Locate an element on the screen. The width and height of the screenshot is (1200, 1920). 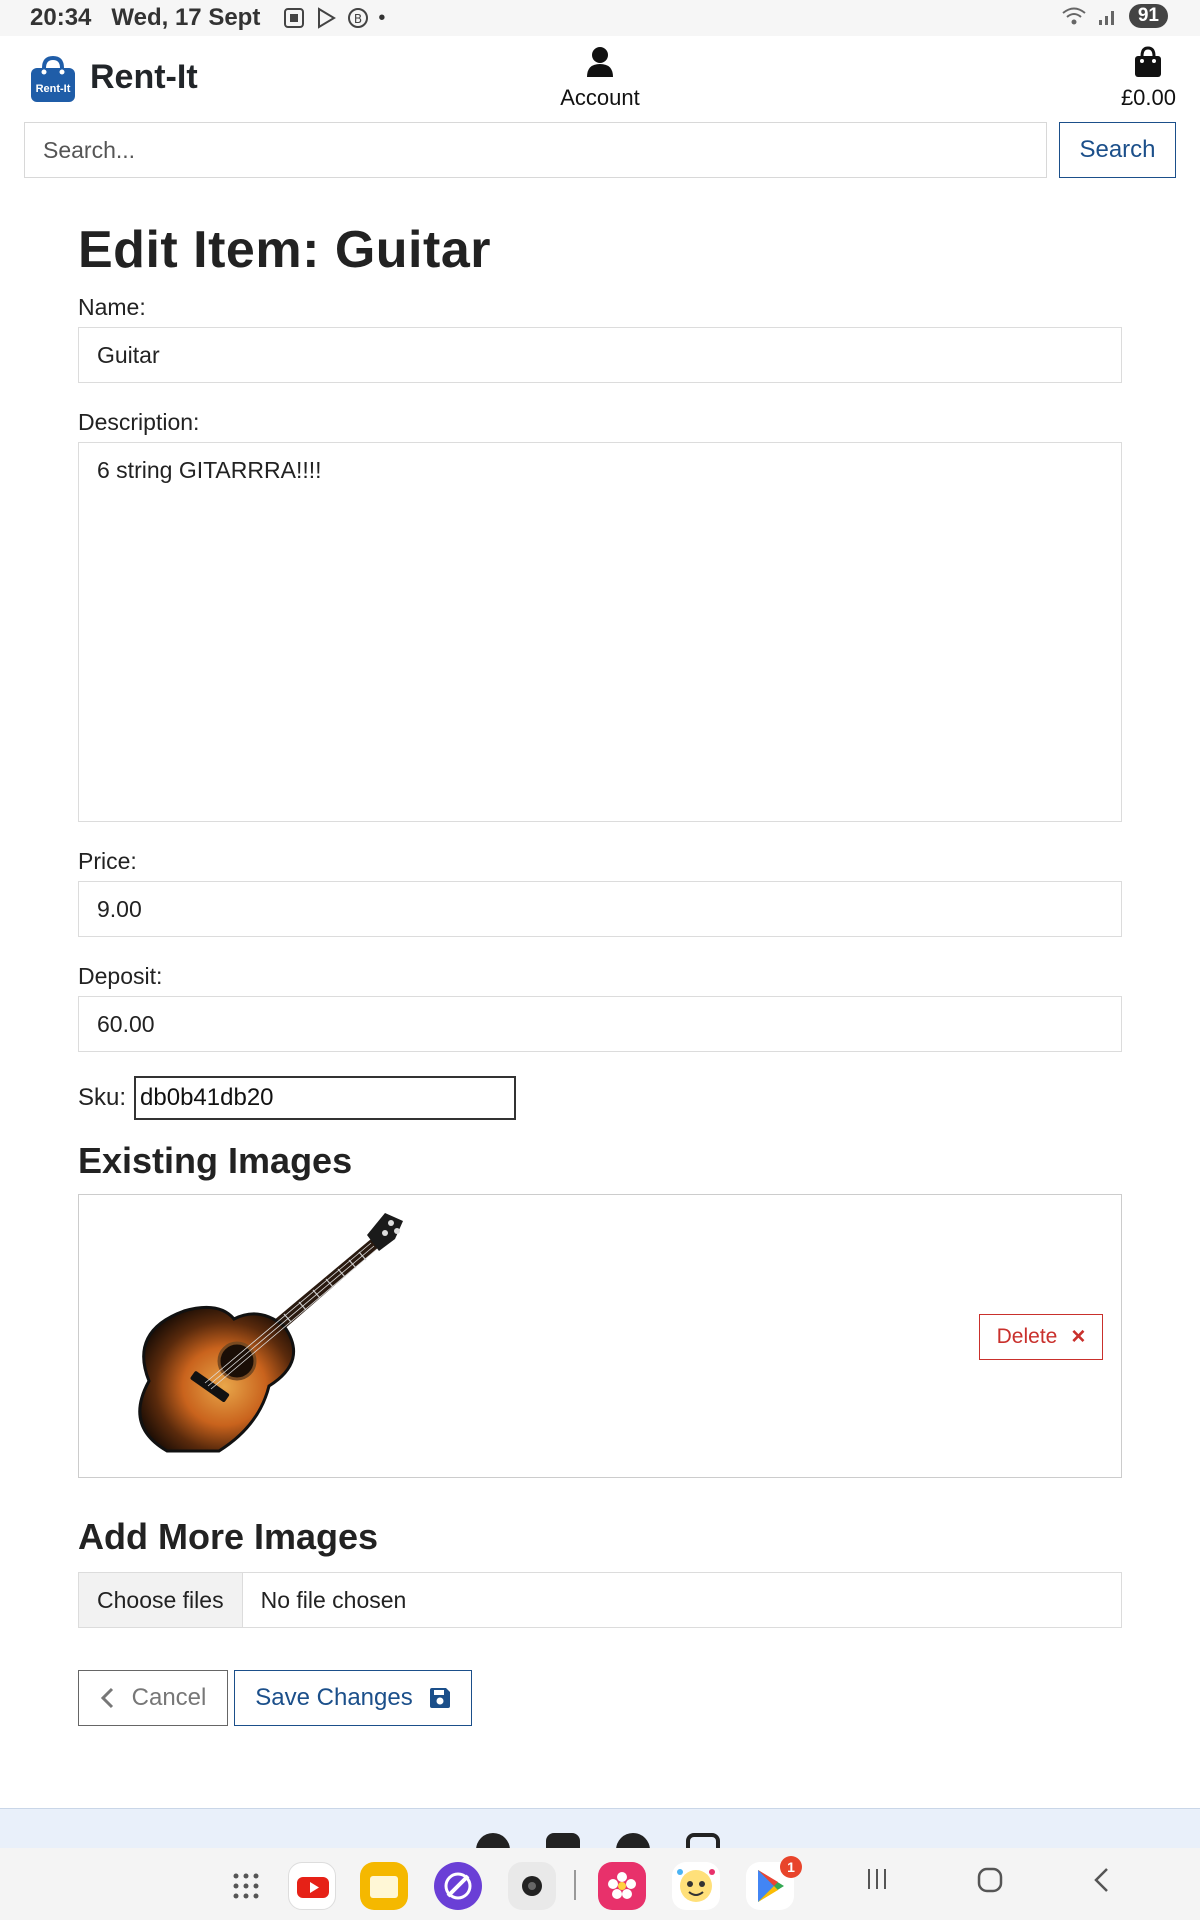
status-date: Wed, 17 Sept is located at coordinates (186, 17).